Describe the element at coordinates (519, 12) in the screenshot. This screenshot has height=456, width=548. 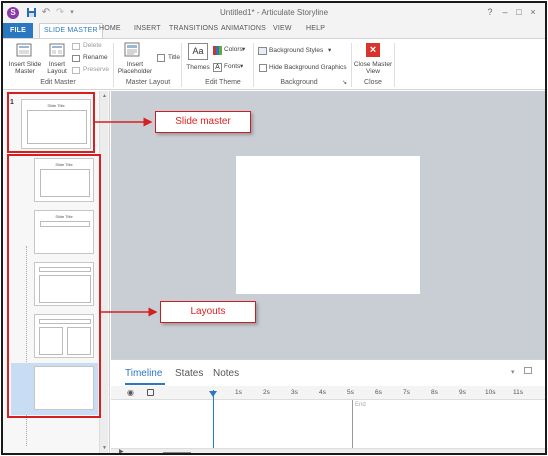
I see `maximize-icon: □` at that location.